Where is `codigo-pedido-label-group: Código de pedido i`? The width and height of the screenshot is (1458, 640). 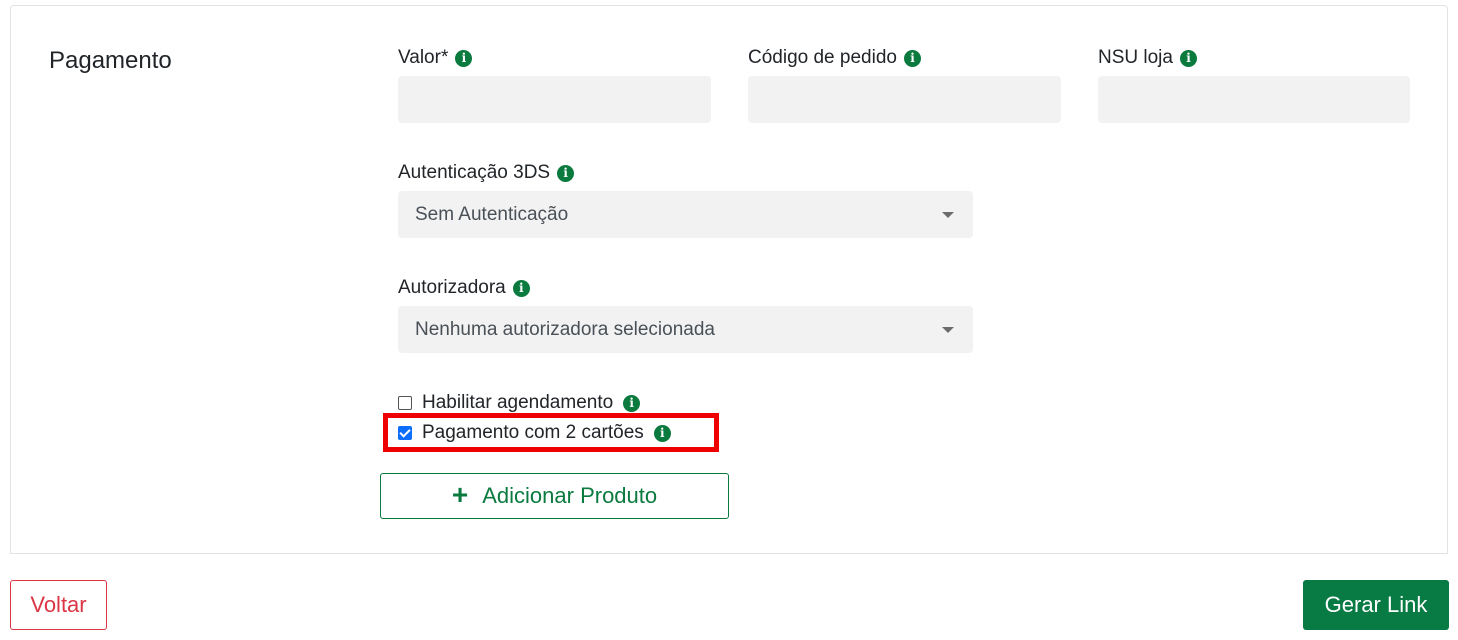 codigo-pedido-label-group: Código de pedido i is located at coordinates (834, 58).